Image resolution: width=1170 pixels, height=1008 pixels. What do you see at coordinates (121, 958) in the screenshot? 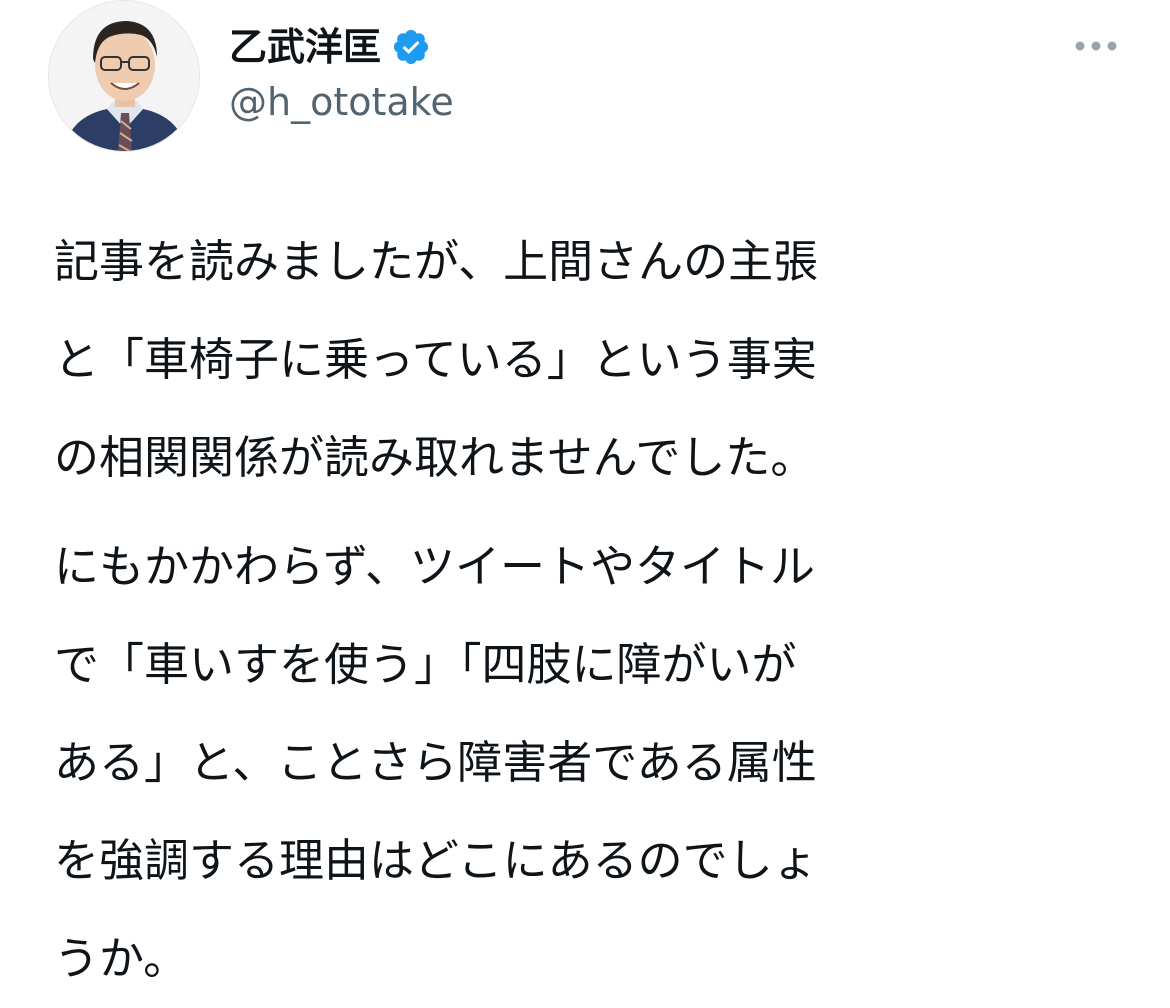
I see `tweet-text-line: うか。` at bounding box center [121, 958].